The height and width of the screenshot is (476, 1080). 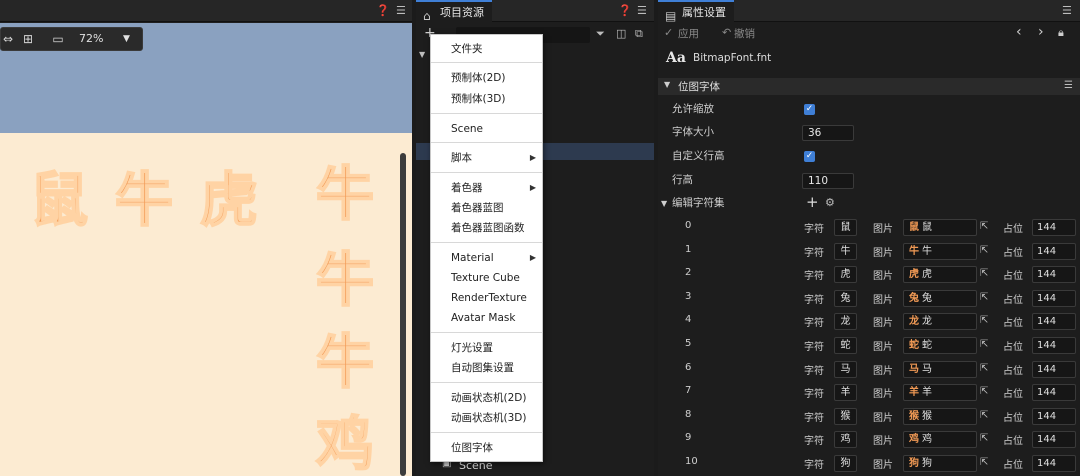 I want to click on font-size-input: 36, so click(x=828, y=133).